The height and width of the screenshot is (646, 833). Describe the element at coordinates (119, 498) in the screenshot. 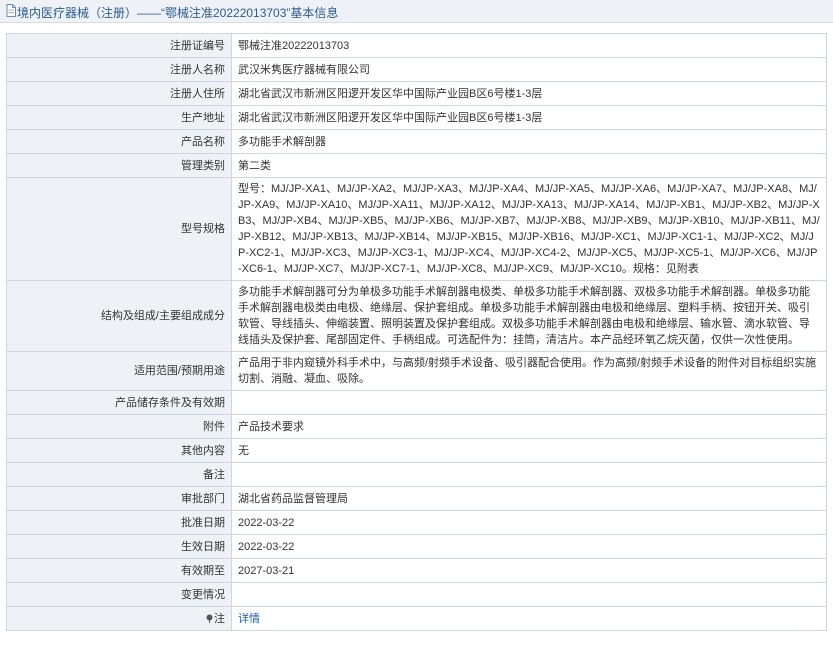

I see `field-label: 审批部门` at that location.